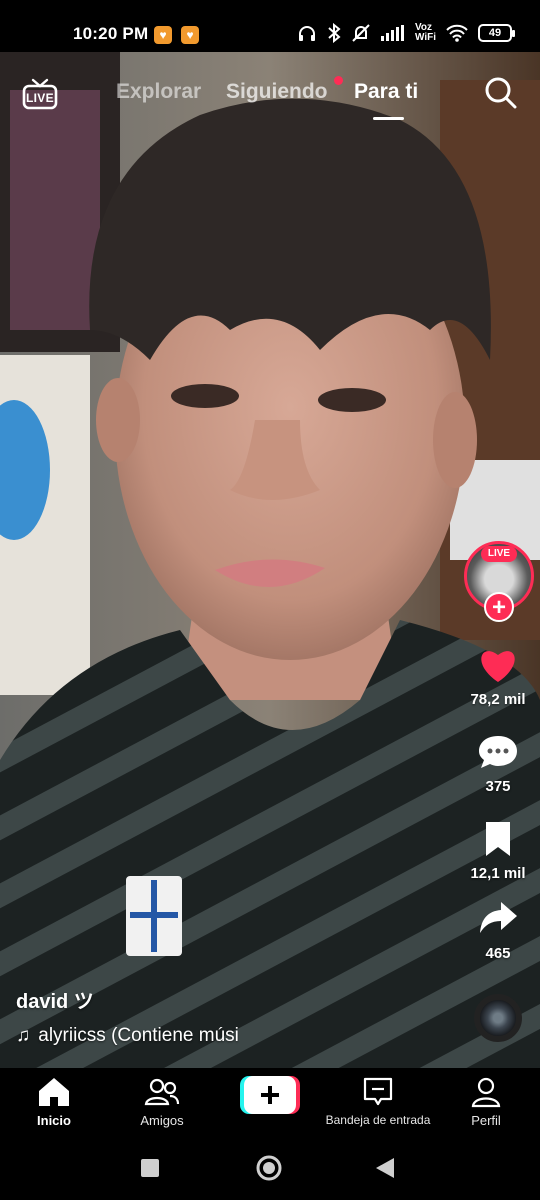 Image resolution: width=540 pixels, height=1200 pixels. What do you see at coordinates (54, 1120) in the screenshot?
I see `tab-label: Inicio` at bounding box center [54, 1120].